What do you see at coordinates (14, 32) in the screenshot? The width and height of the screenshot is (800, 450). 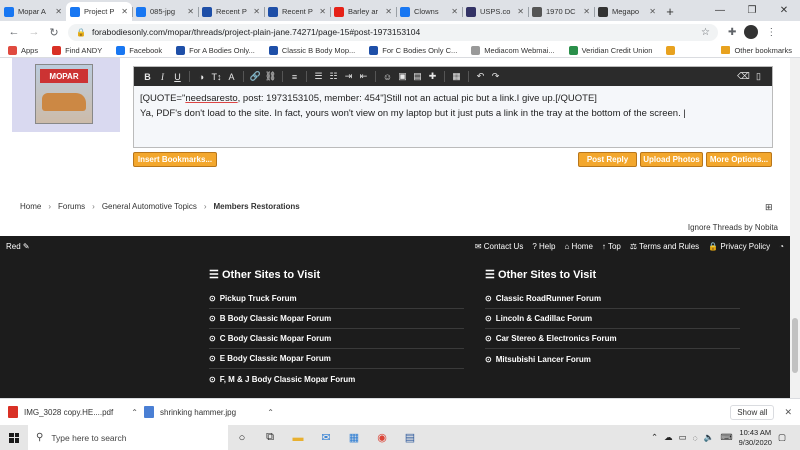 I see `back-arrow-icon: ←` at bounding box center [14, 32].